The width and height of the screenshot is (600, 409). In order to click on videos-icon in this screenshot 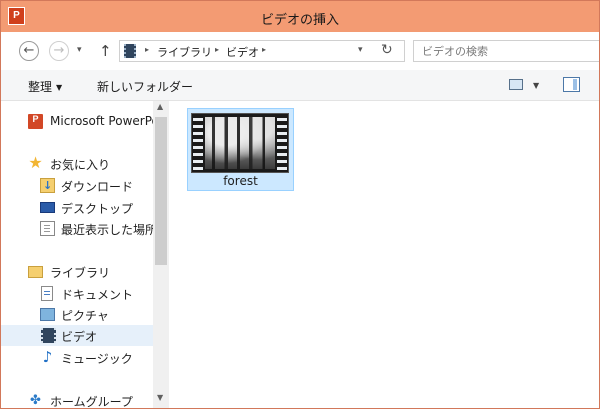, I will do `click(48, 335)`.